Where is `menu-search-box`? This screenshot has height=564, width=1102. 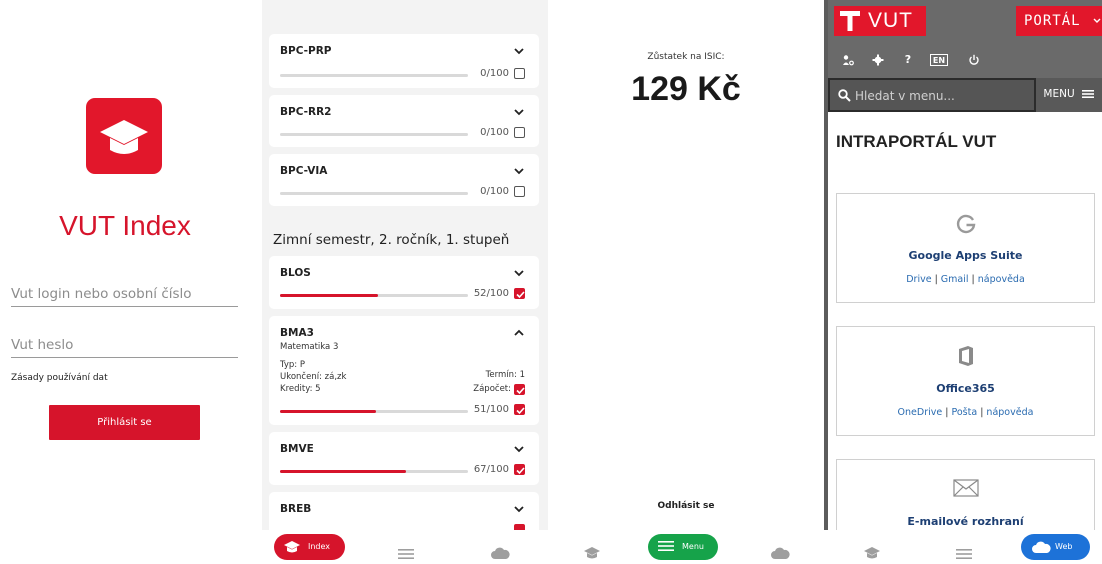 menu-search-box is located at coordinates (932, 95).